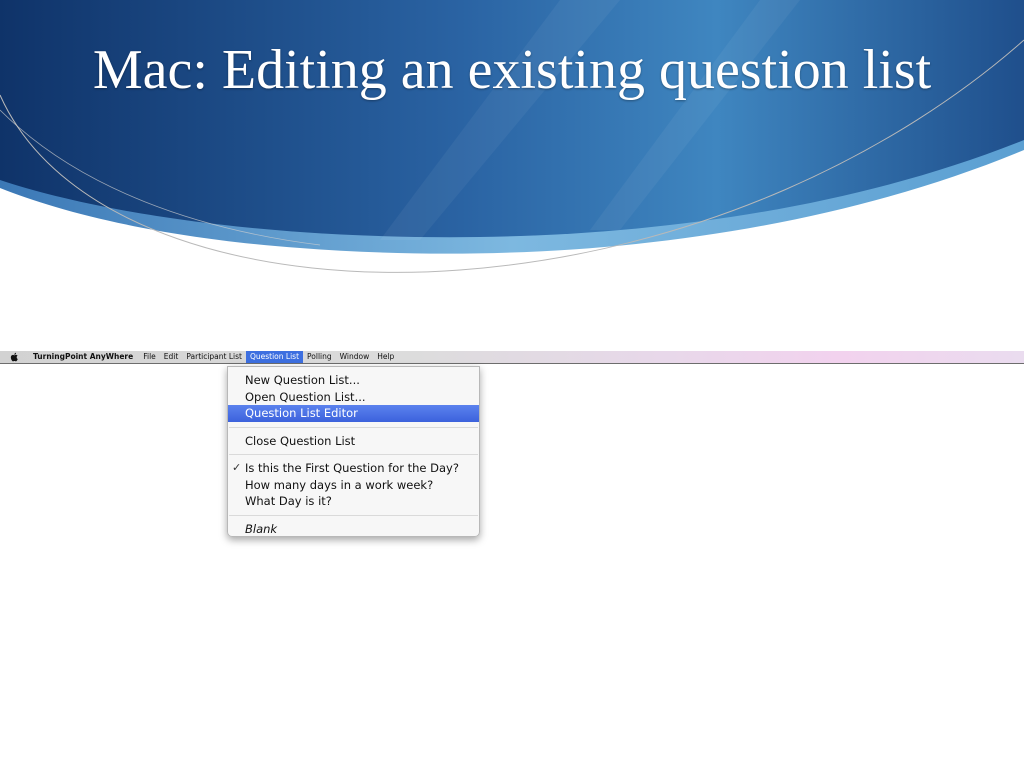 Image resolution: width=1024 pixels, height=768 pixels. What do you see at coordinates (214, 357) in the screenshot?
I see `menu-participant-list: Participant List` at bounding box center [214, 357].